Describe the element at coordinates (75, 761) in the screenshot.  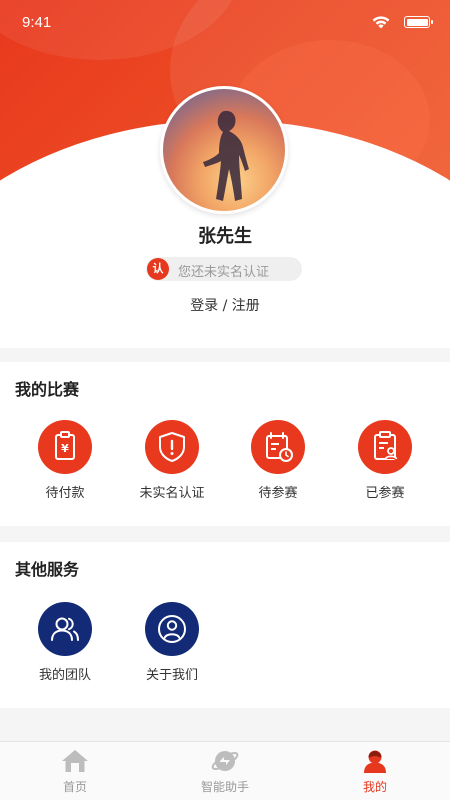
I see `home-icon` at that location.